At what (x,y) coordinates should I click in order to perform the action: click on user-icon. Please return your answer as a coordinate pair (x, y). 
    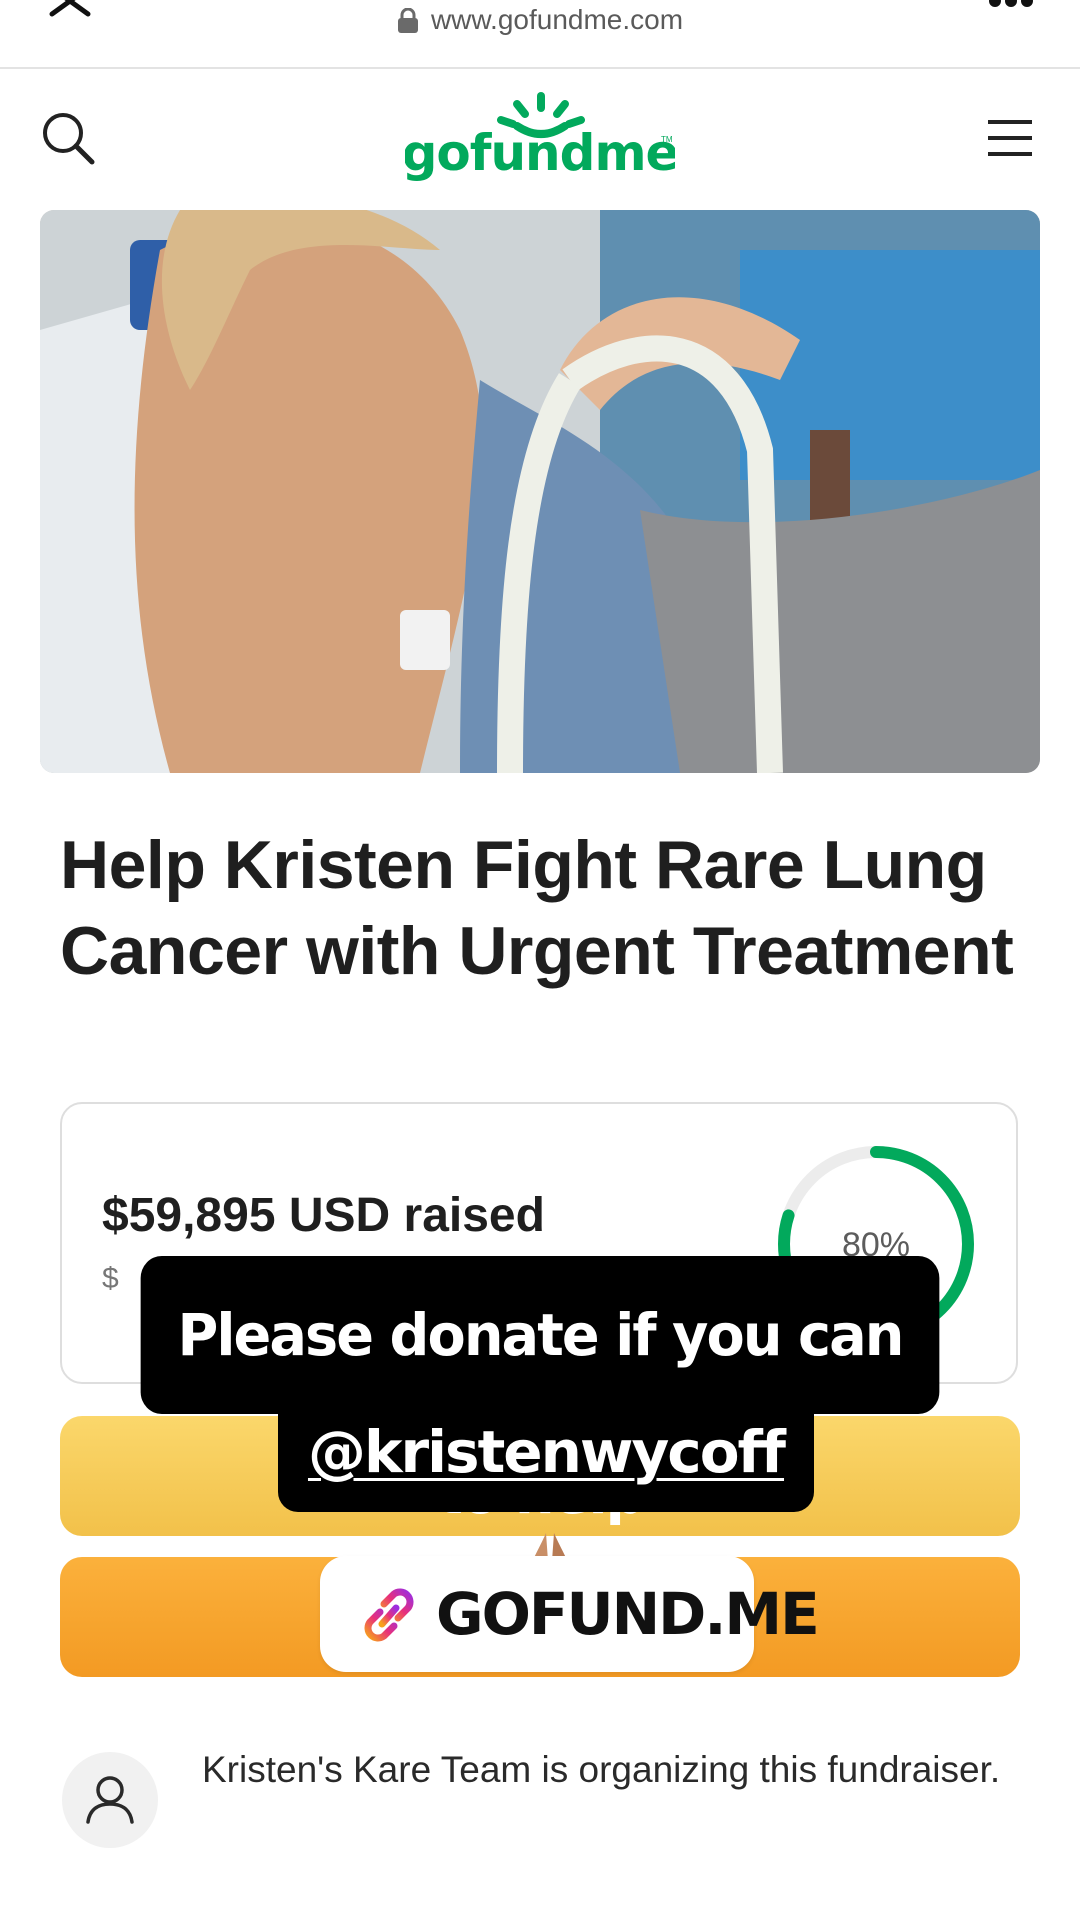
    Looking at the image, I should click on (110, 1800).